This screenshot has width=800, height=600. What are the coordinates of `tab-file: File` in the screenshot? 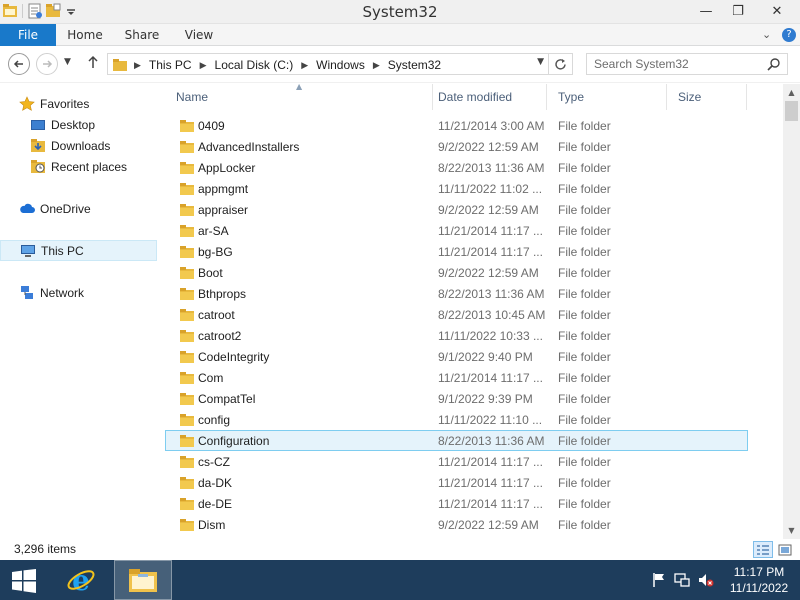 It's located at (28, 35).